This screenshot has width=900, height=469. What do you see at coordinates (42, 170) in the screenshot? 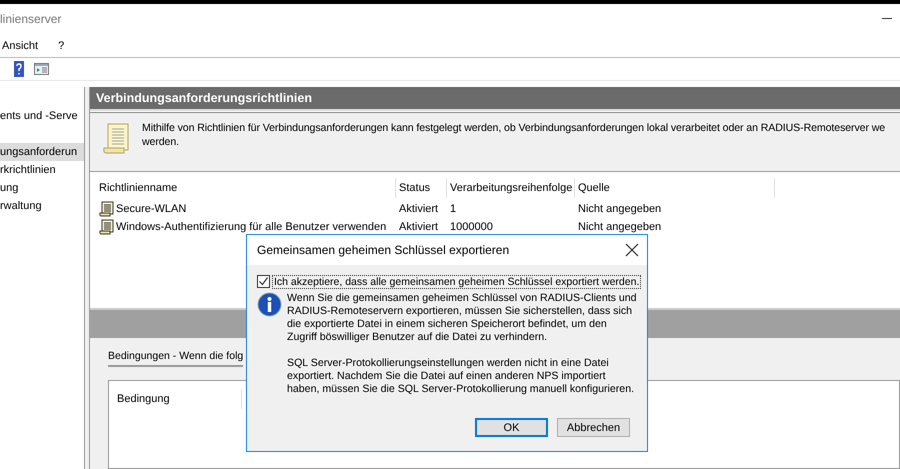
I see `tree-item: rkrichtlinien` at bounding box center [42, 170].